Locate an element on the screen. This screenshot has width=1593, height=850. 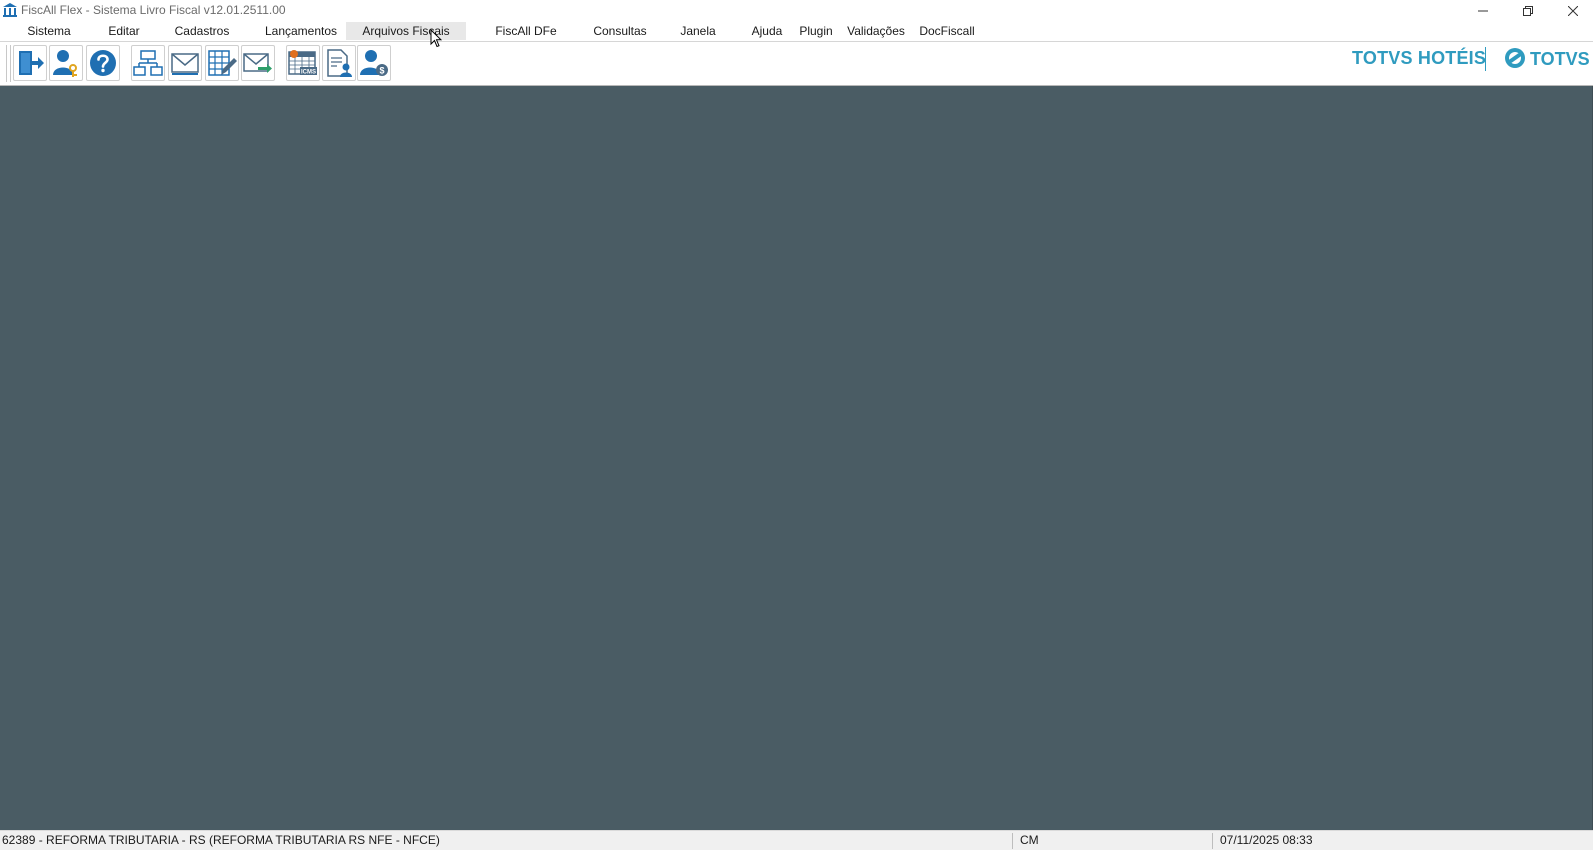
company-logo: TOTVS is located at coordinates (1547, 59).